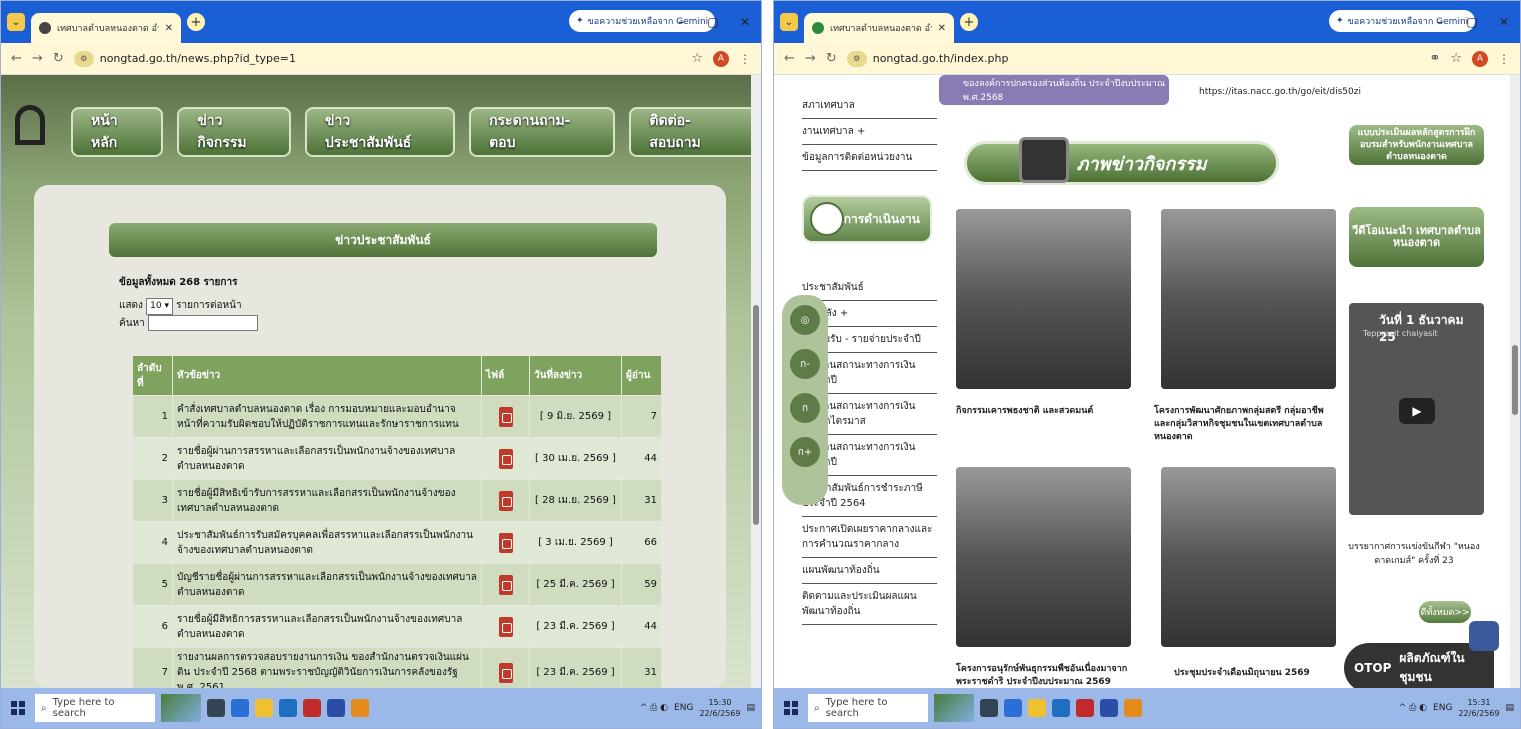  What do you see at coordinates (380, 132) in the screenshot?
I see `menu-pr-news: ข่าวประชาสัมพันธ์` at bounding box center [380, 132].